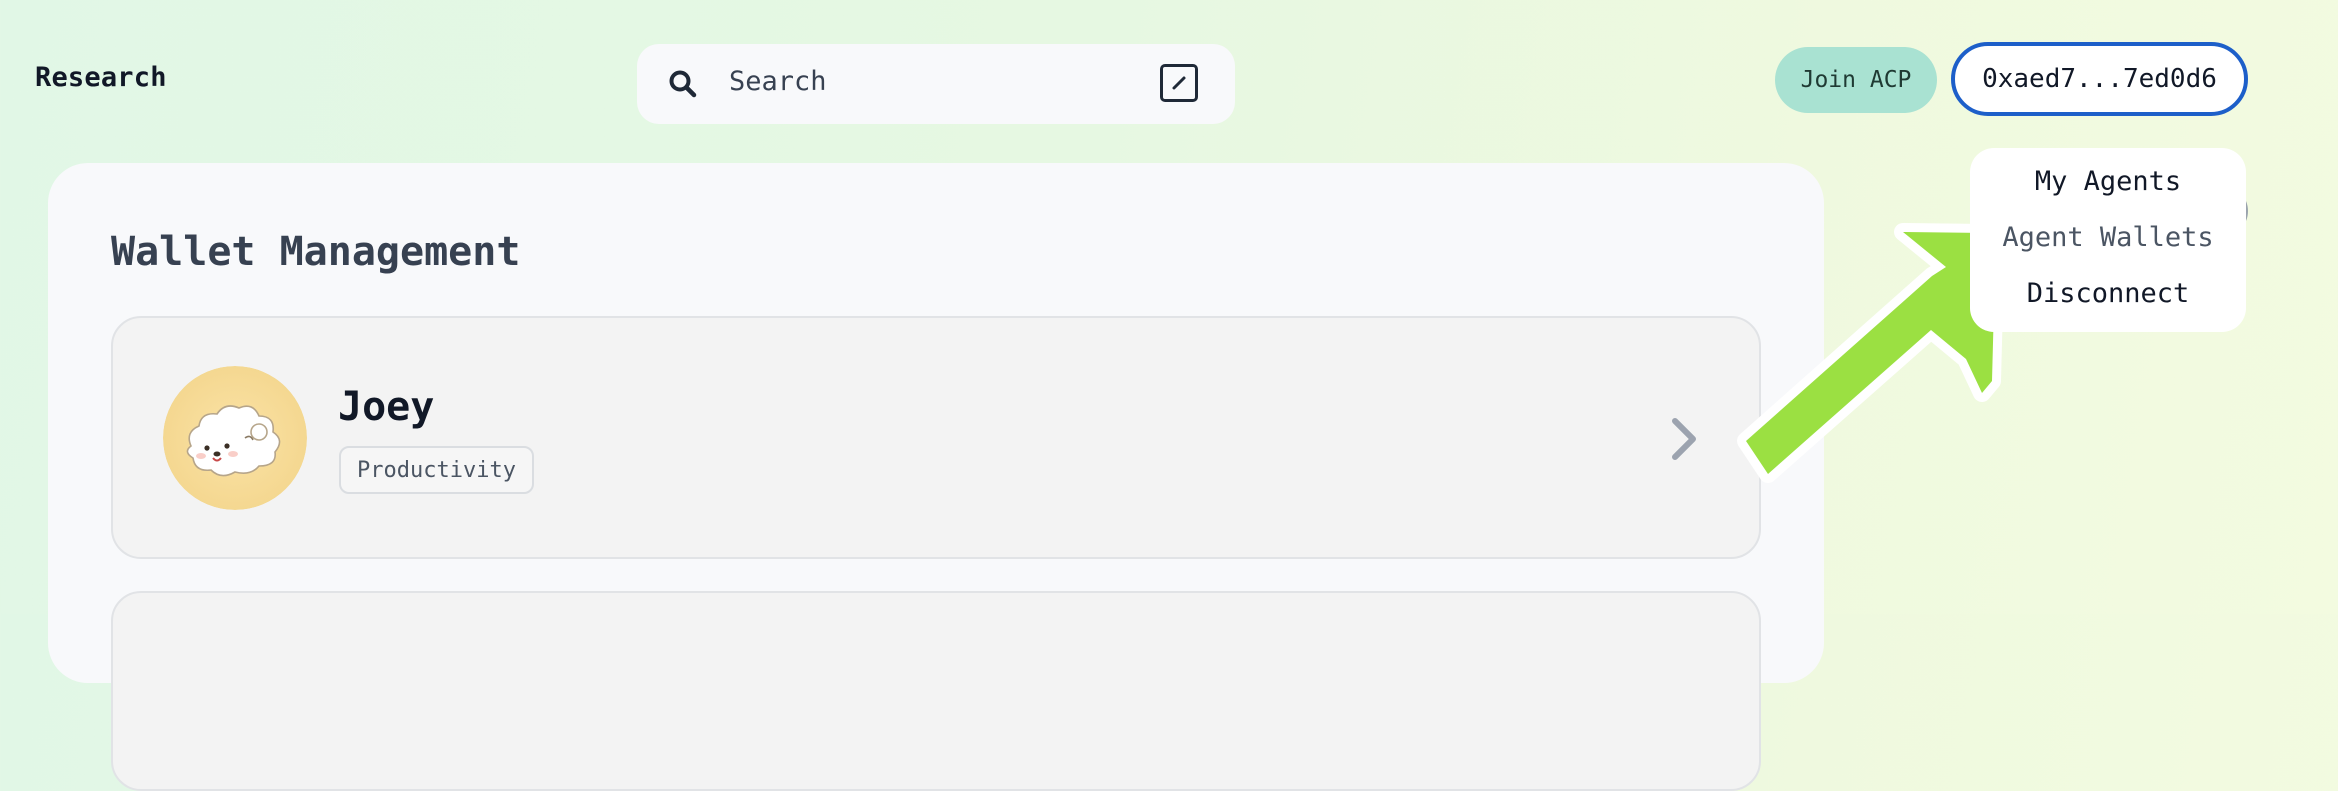 This screenshot has width=2338, height=791. What do you see at coordinates (778, 81) in the screenshot?
I see `search-input: Search` at bounding box center [778, 81].